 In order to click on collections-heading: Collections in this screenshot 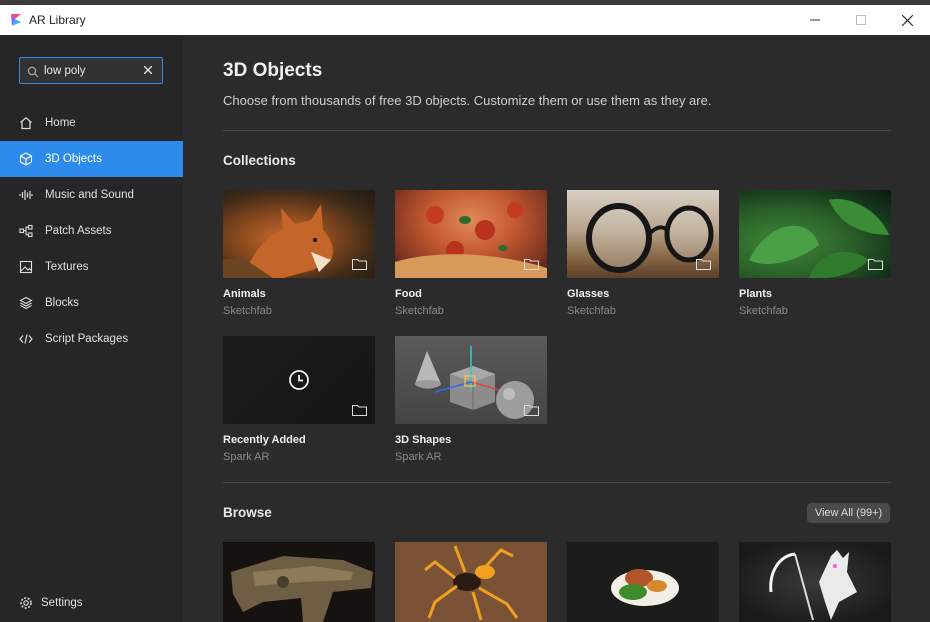, I will do `click(259, 160)`.